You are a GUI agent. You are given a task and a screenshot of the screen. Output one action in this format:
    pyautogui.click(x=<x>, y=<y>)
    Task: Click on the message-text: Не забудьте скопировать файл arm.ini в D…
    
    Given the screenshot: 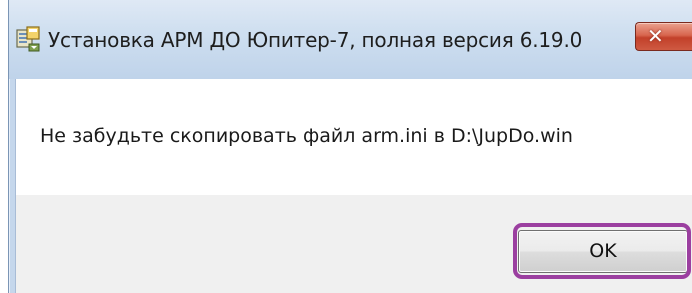 What is the action you would take?
    pyautogui.click(x=306, y=136)
    